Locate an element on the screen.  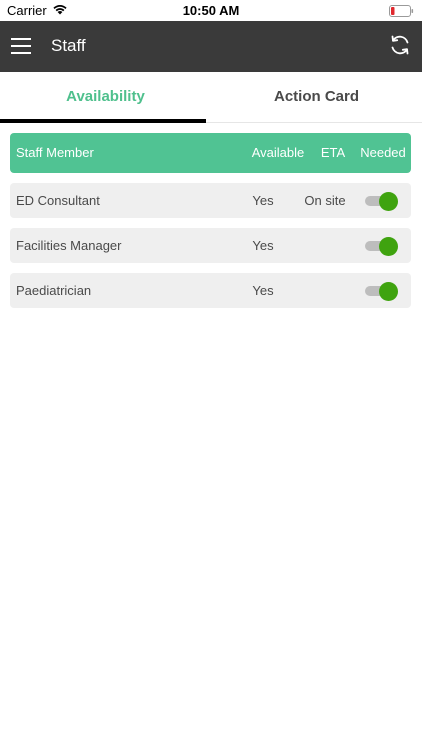
tab-action-card: Action Card is located at coordinates (316, 97).